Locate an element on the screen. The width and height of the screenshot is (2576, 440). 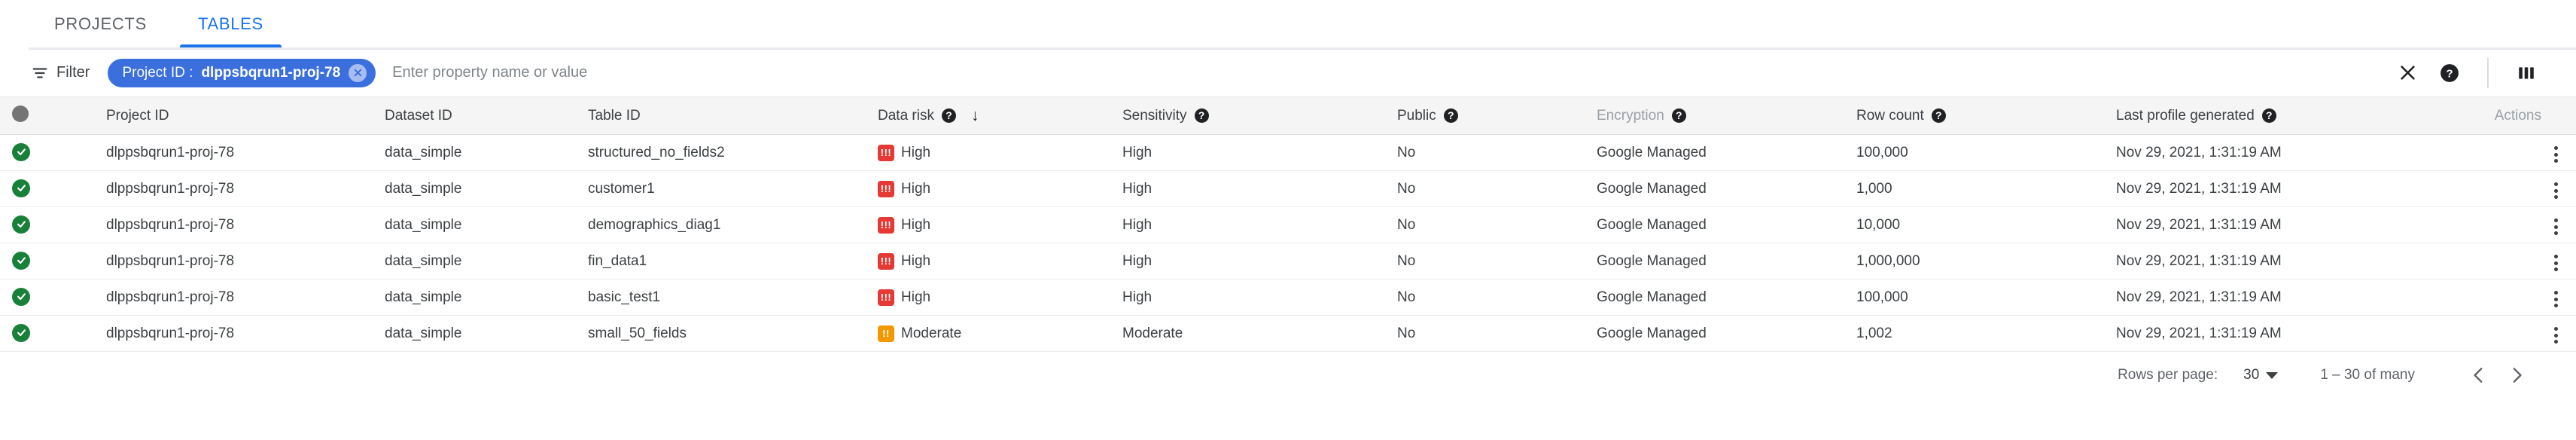
column-header-row-count: Row count ? is located at coordinates (1974, 116).